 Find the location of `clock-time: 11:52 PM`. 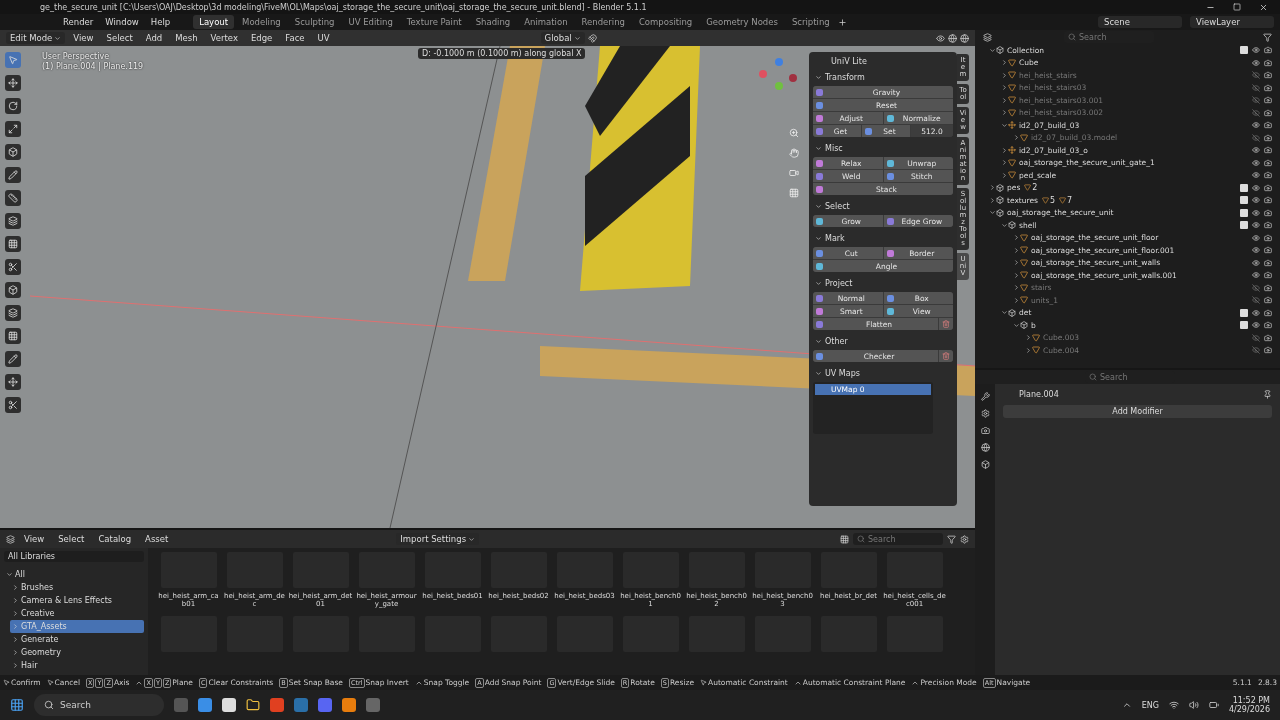

clock-time: 11:52 PM is located at coordinates (1251, 700).